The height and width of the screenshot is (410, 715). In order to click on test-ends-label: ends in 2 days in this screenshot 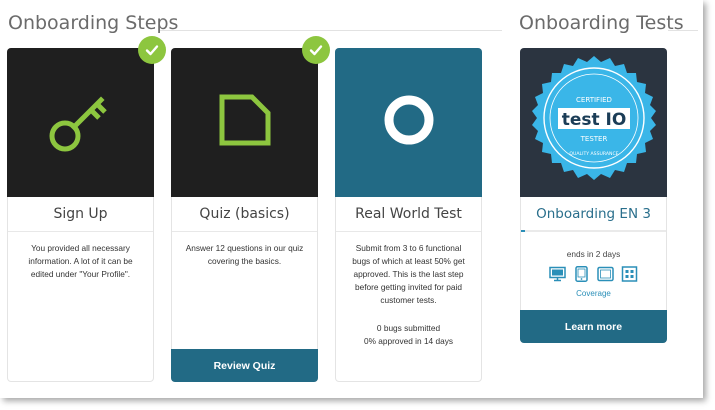, I will do `click(593, 254)`.